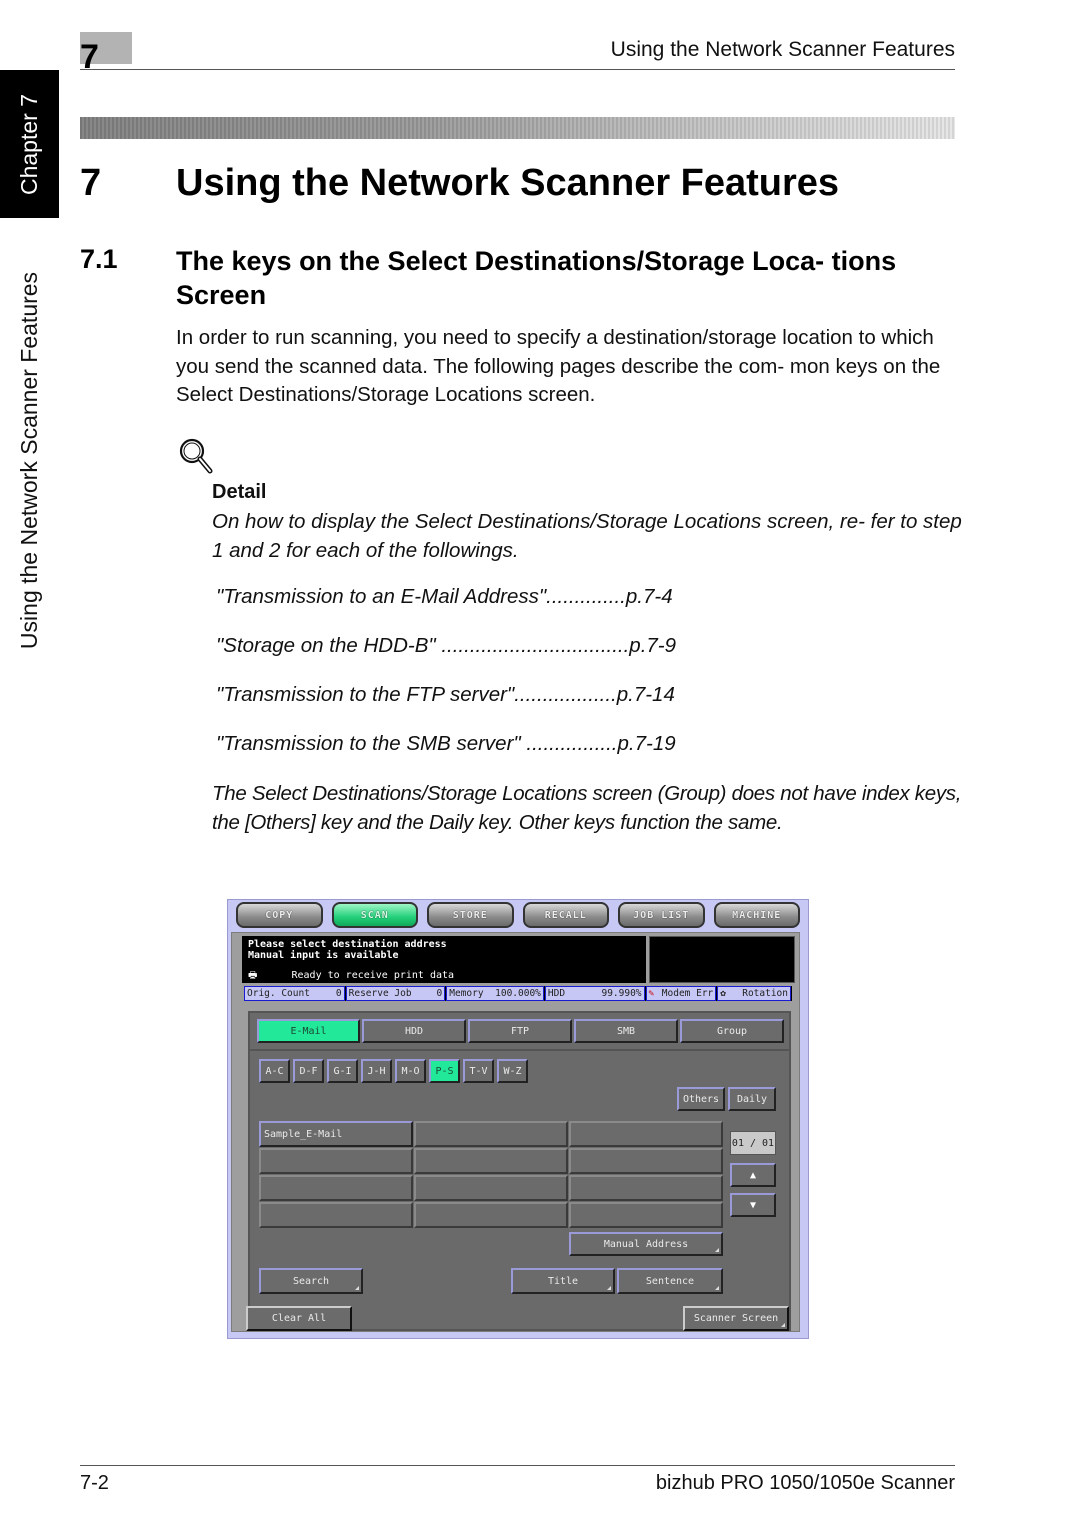  I want to click on index-key-m-o: M-O, so click(410, 1071).